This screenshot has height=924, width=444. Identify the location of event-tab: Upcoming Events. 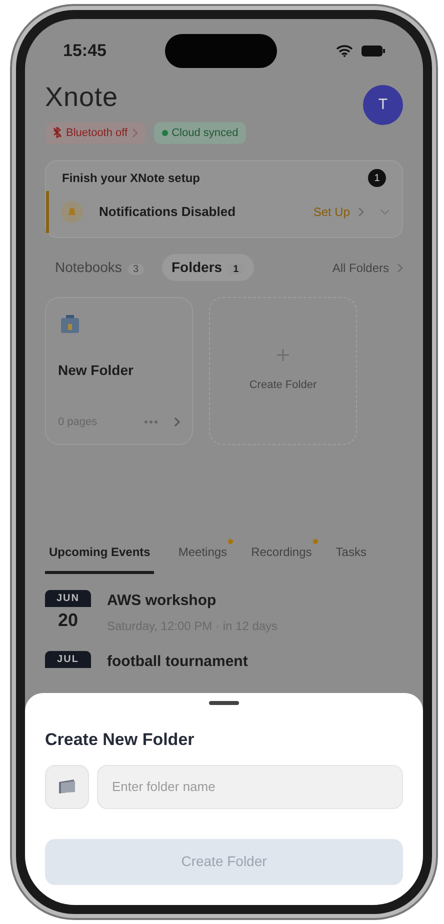
(99, 558).